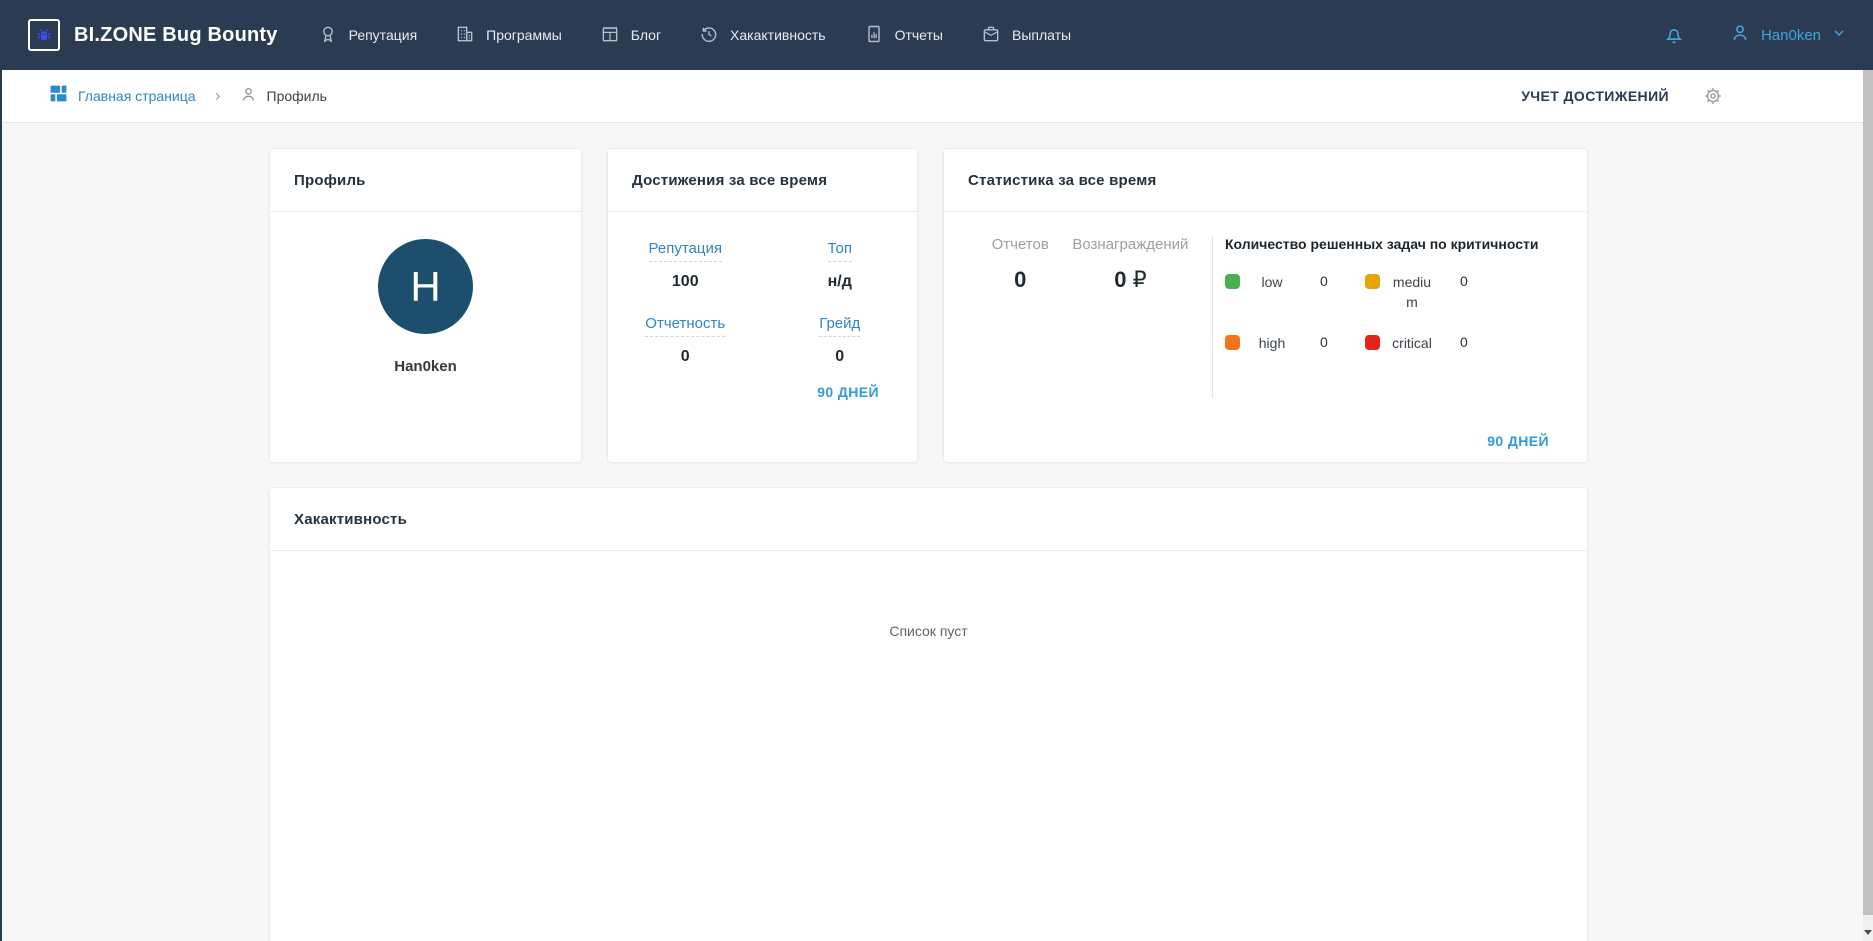 Image resolution: width=1873 pixels, height=941 pixels. Describe the element at coordinates (1020, 244) in the screenshot. I see `reports-label: Отчетов` at that location.